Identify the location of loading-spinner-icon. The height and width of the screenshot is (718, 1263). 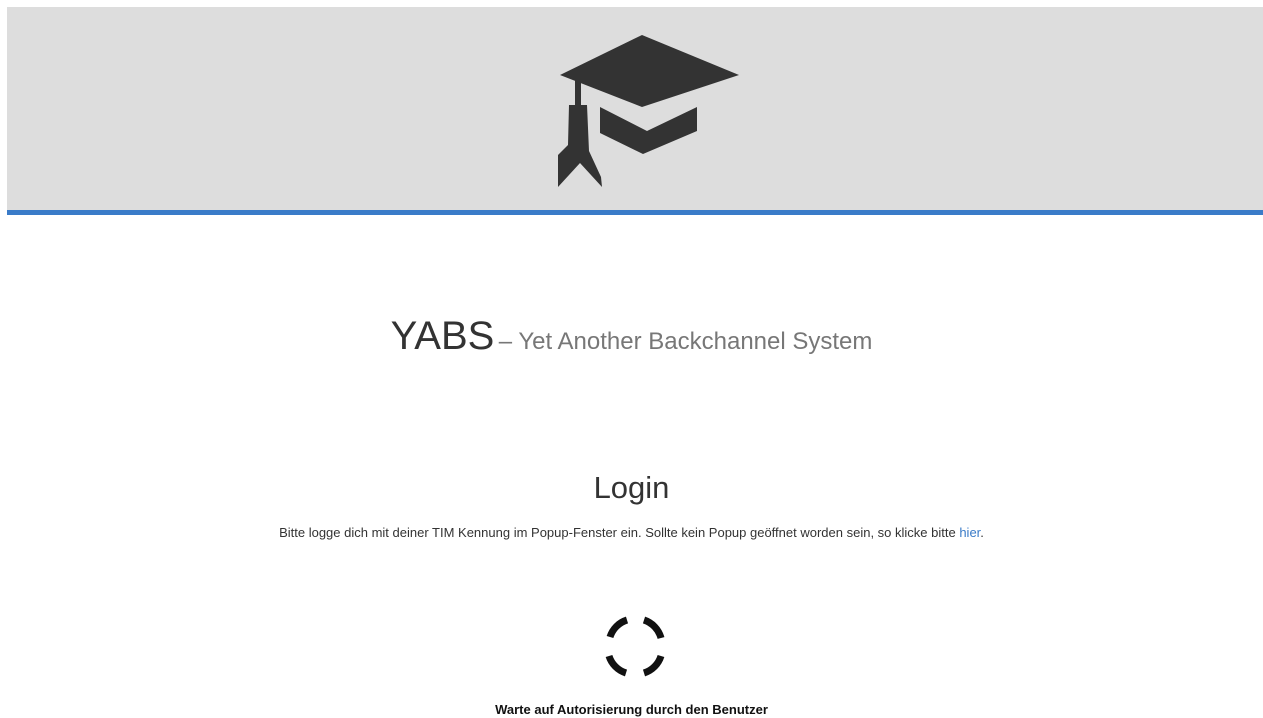
(635, 646).